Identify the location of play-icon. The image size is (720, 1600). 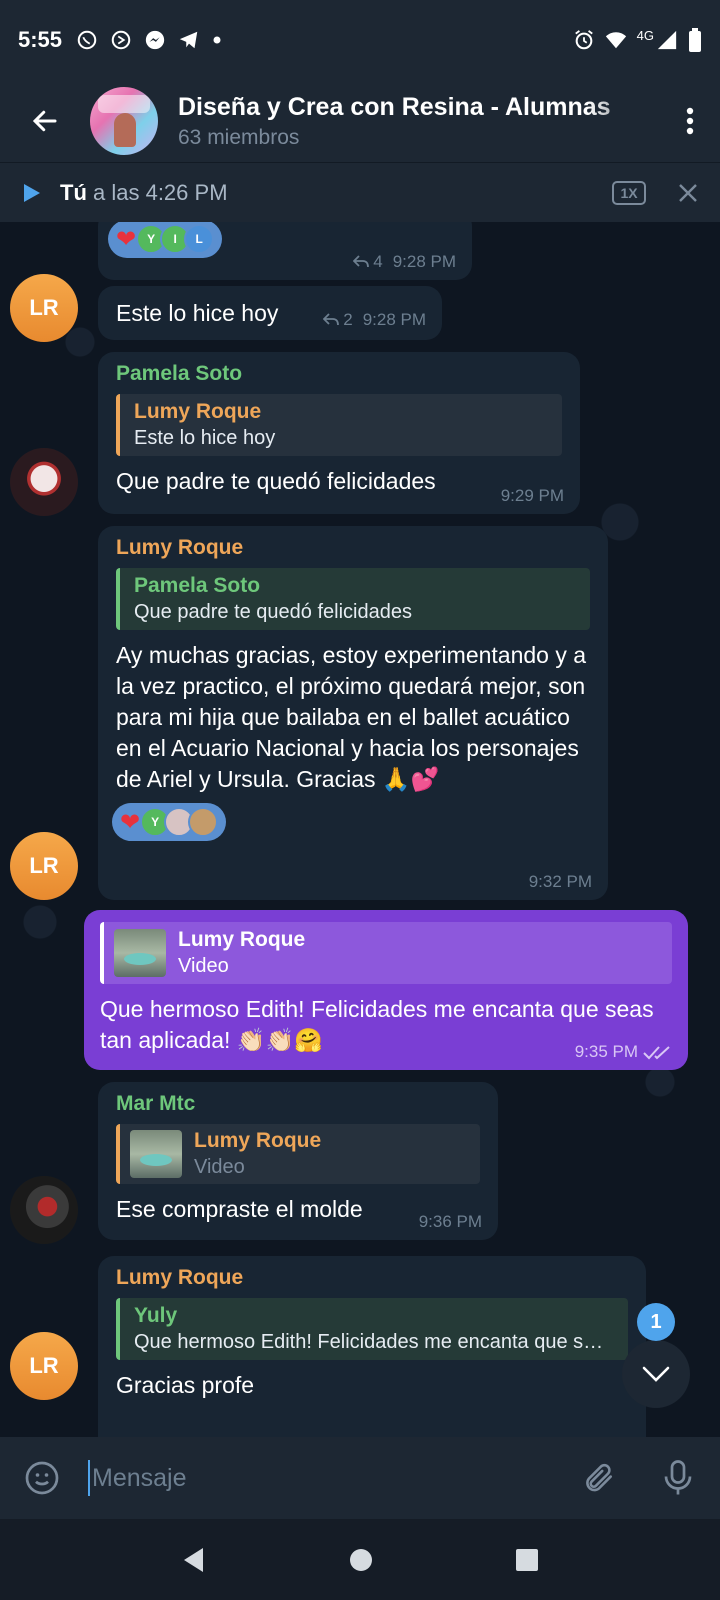
(31, 193).